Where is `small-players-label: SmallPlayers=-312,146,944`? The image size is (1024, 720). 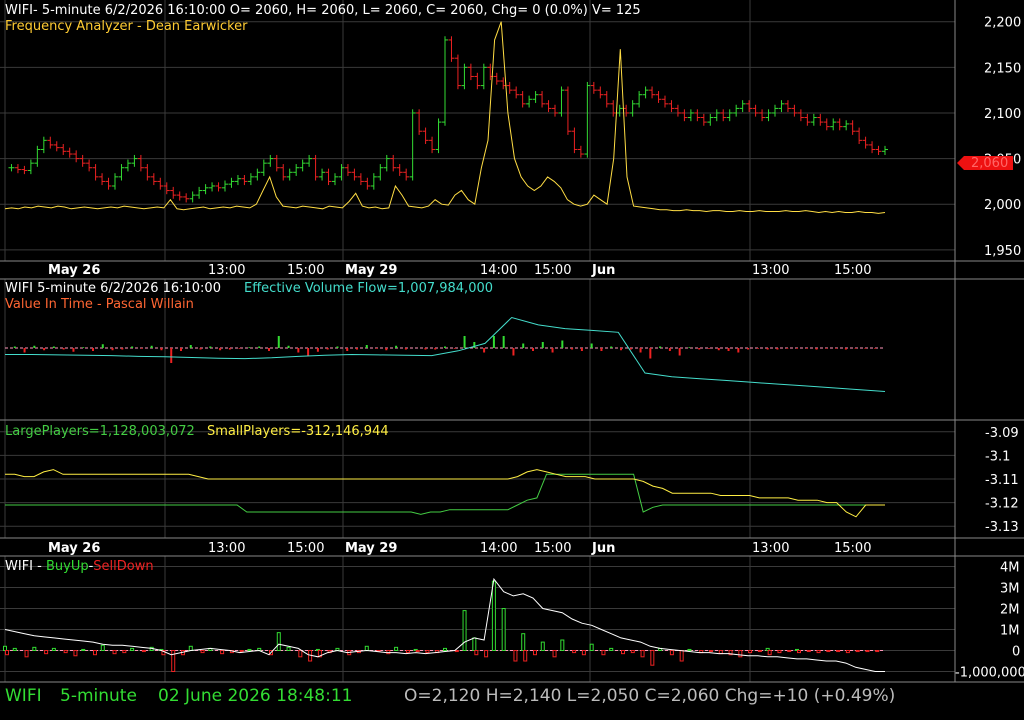
small-players-label: SmallPlayers=-312,146,944 is located at coordinates (298, 431).